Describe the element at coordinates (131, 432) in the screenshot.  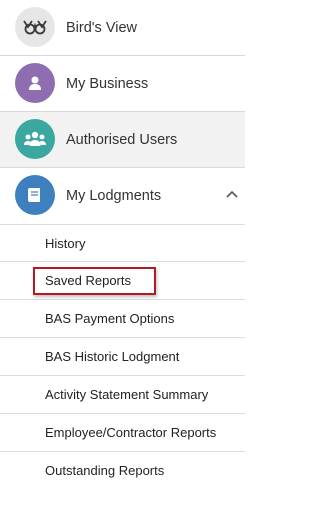
I see `submenu-item-label: Employee/Contractor Reports` at that location.